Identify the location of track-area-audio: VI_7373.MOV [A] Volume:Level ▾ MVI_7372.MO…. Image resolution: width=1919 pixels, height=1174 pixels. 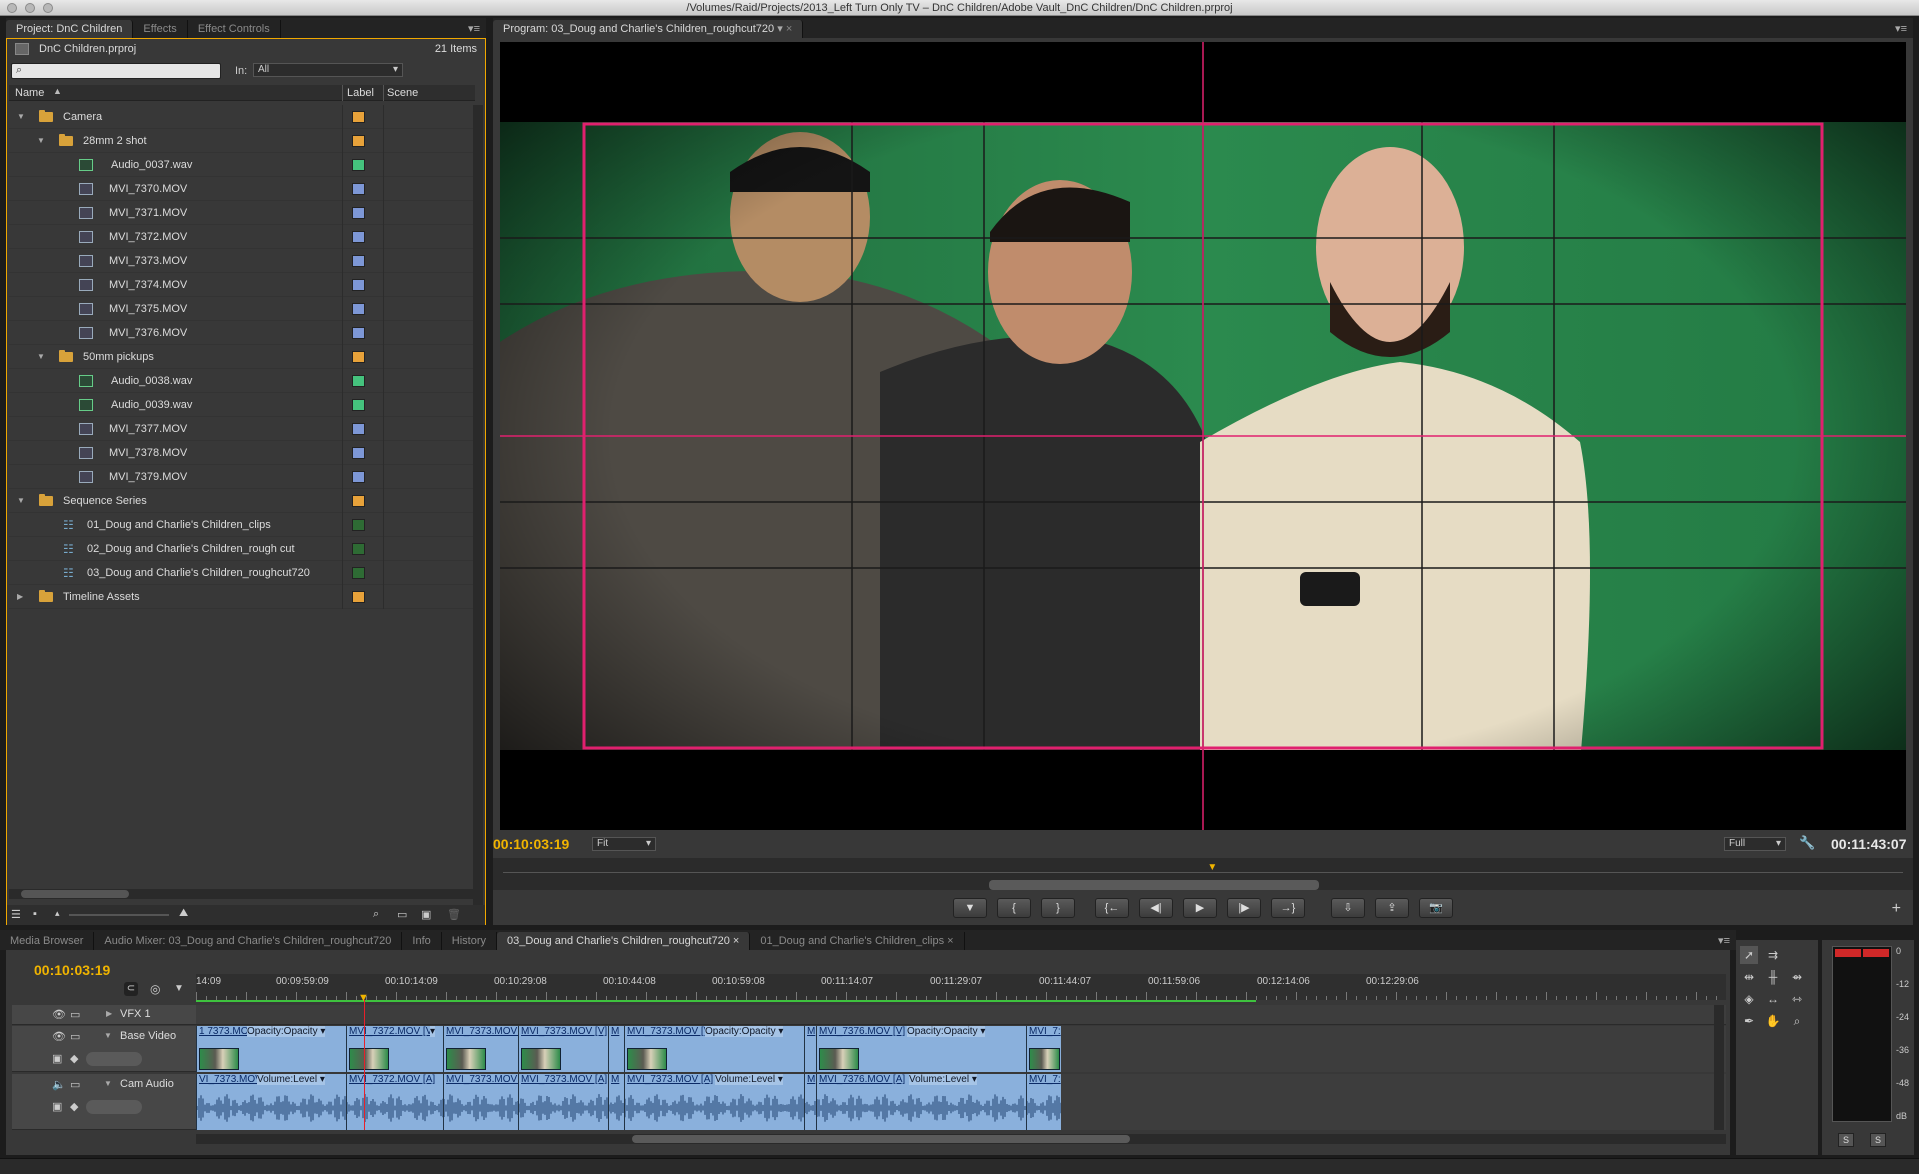
(961, 1102).